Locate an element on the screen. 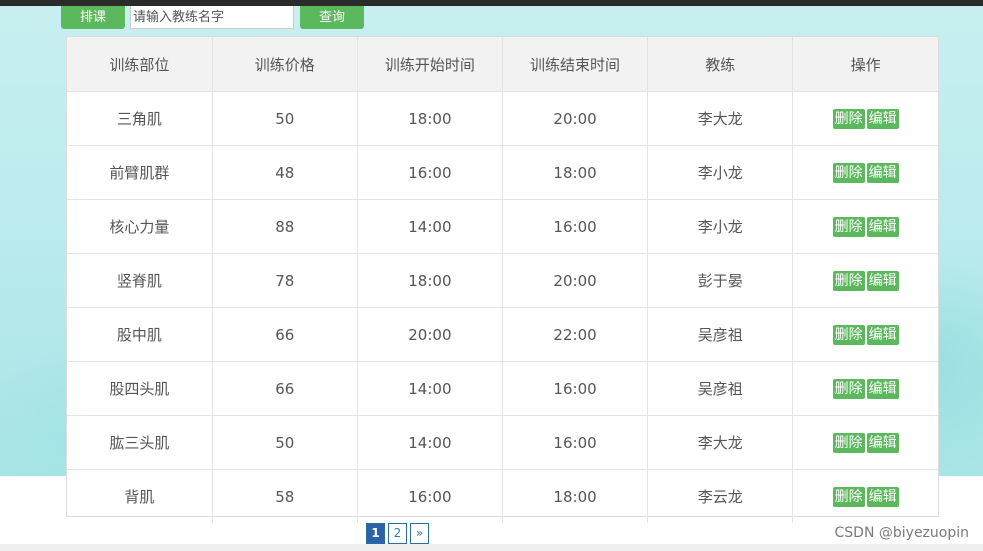  header-coach: 教练 is located at coordinates (720, 64).